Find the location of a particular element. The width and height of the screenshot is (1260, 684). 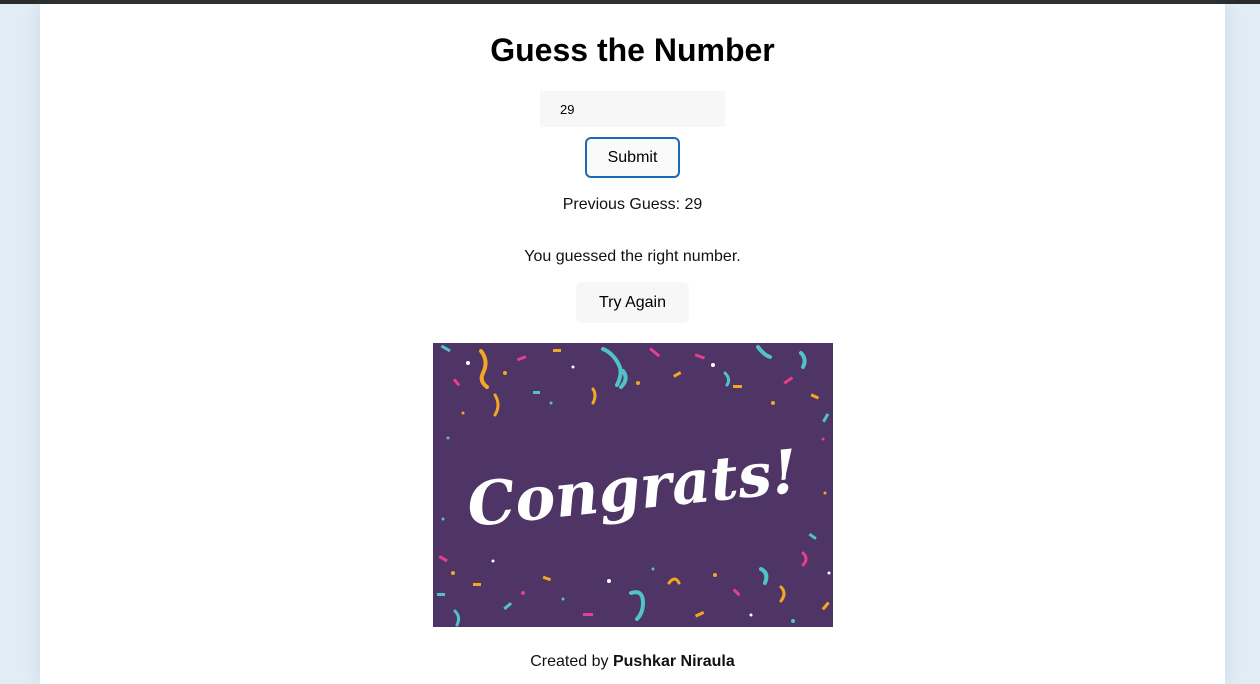

credit-prefix: Created by is located at coordinates (569, 661).